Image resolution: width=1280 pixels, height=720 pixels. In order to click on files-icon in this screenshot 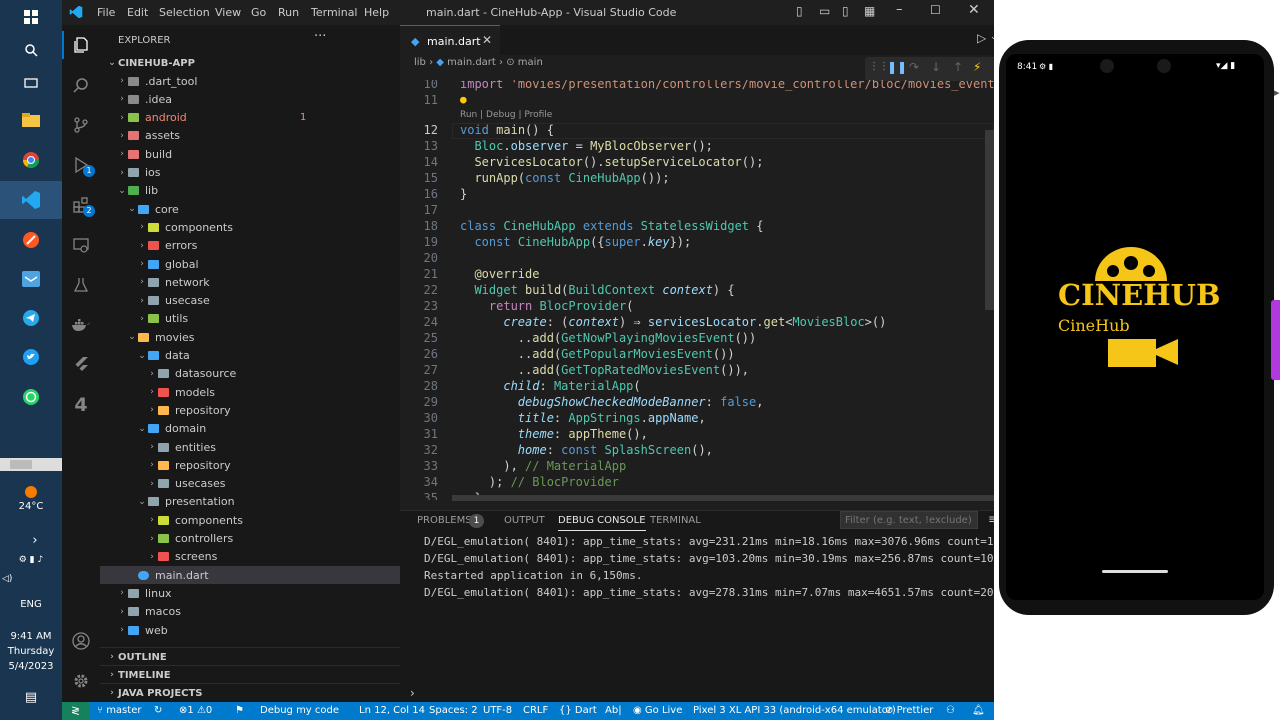, I will do `click(81, 45)`.